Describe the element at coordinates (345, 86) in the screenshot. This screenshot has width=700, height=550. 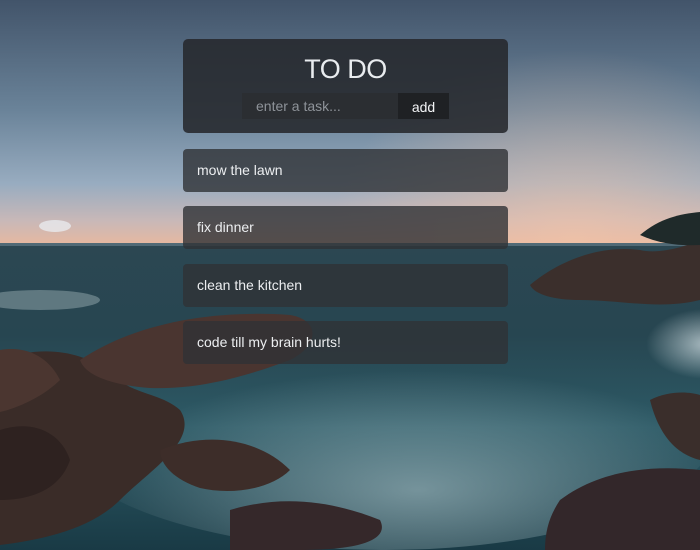
I see `todo-header-card: TO DO add` at that location.